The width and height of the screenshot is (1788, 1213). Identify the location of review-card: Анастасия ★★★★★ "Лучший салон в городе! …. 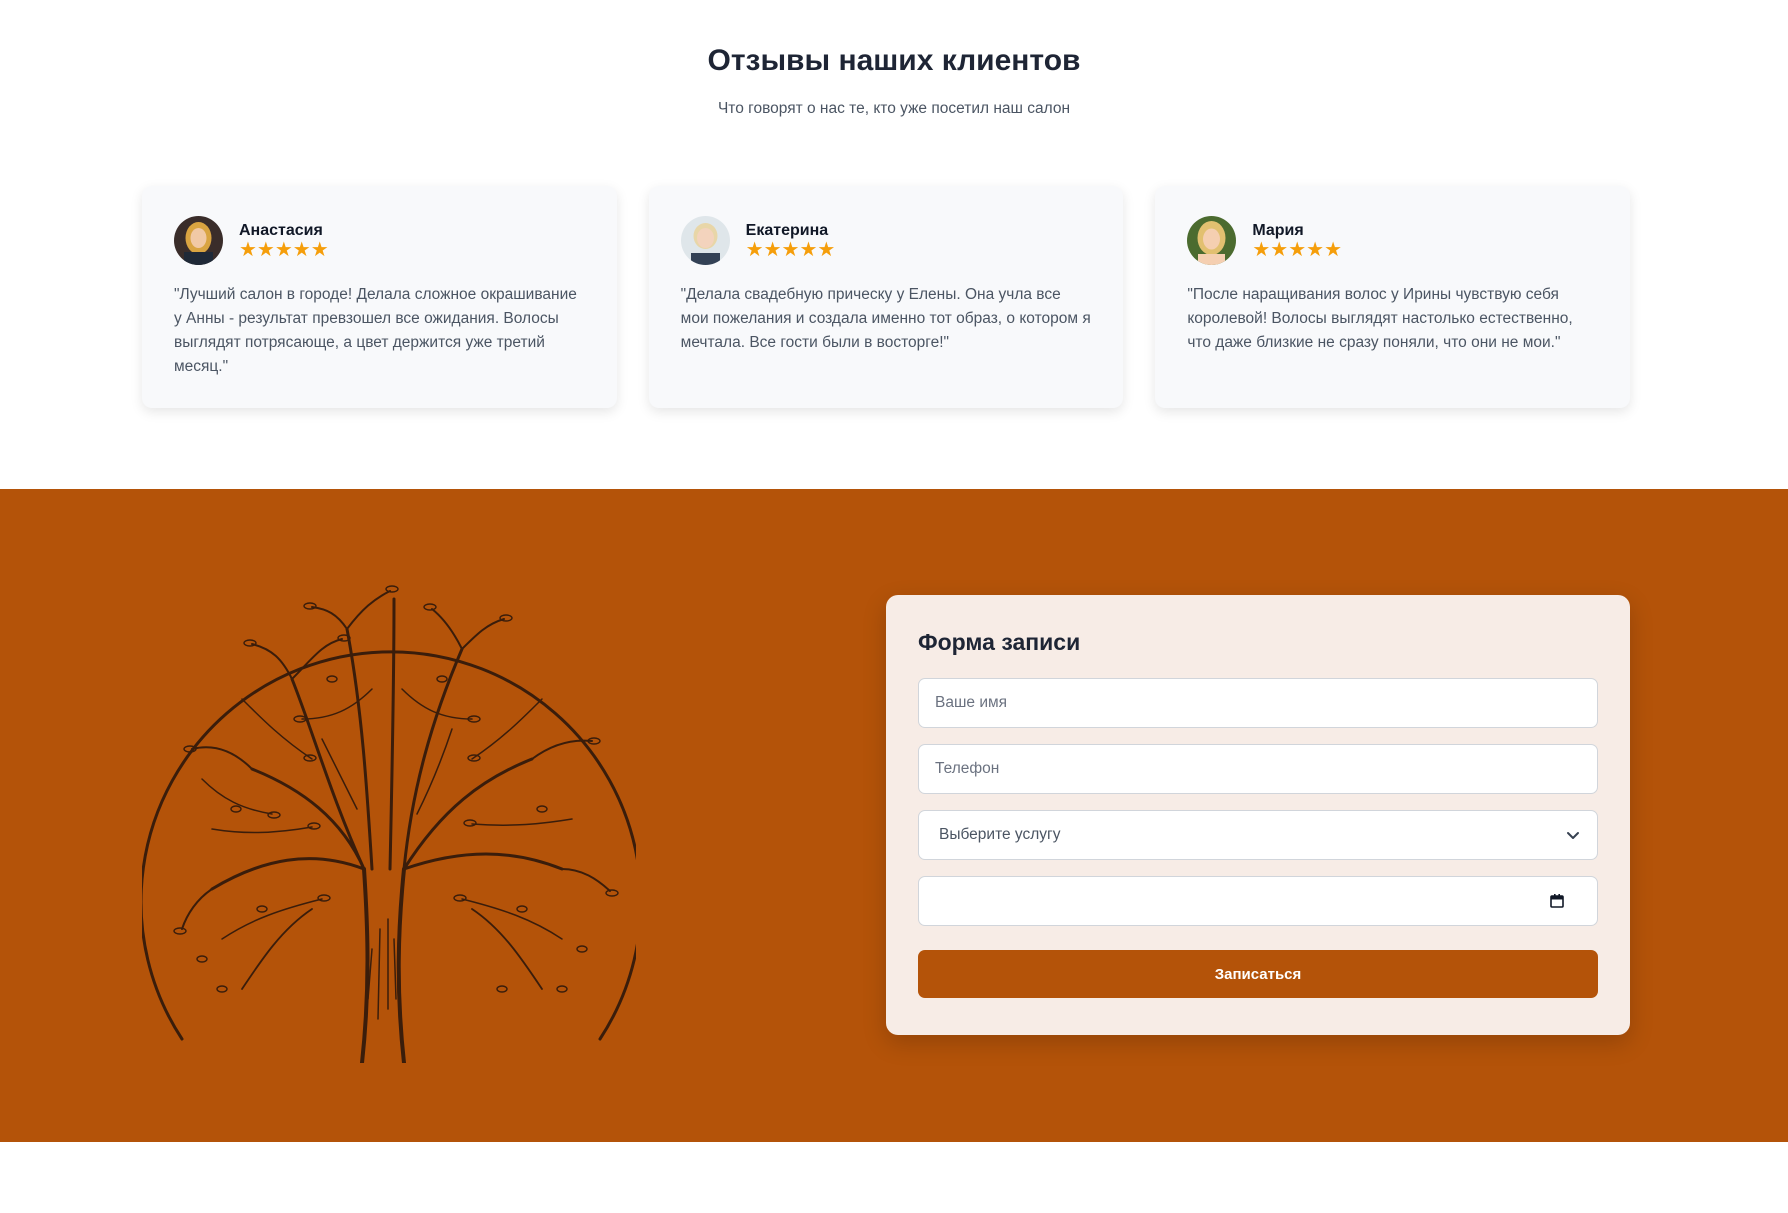
(379, 297).